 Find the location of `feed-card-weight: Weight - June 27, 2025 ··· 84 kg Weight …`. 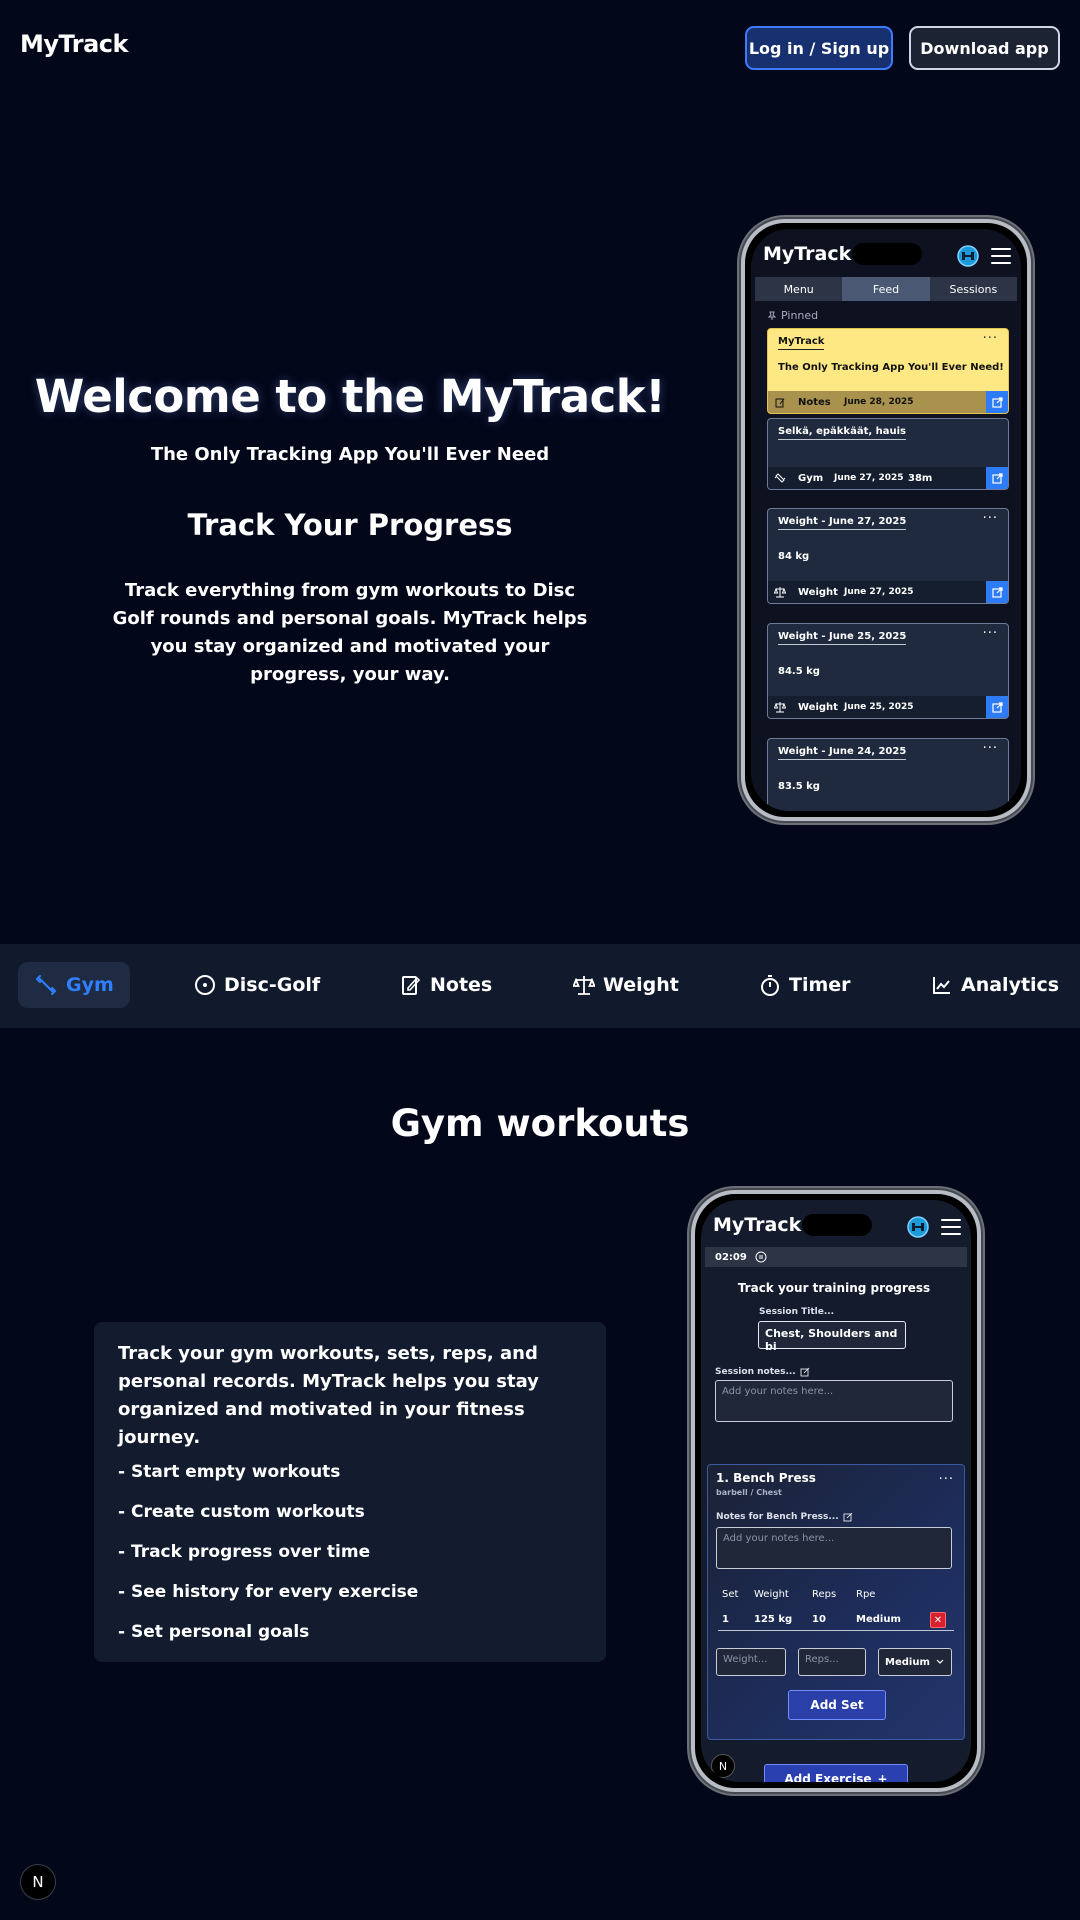

feed-card-weight: Weight - June 27, 2025 ··· 84 kg Weight … is located at coordinates (888, 556).